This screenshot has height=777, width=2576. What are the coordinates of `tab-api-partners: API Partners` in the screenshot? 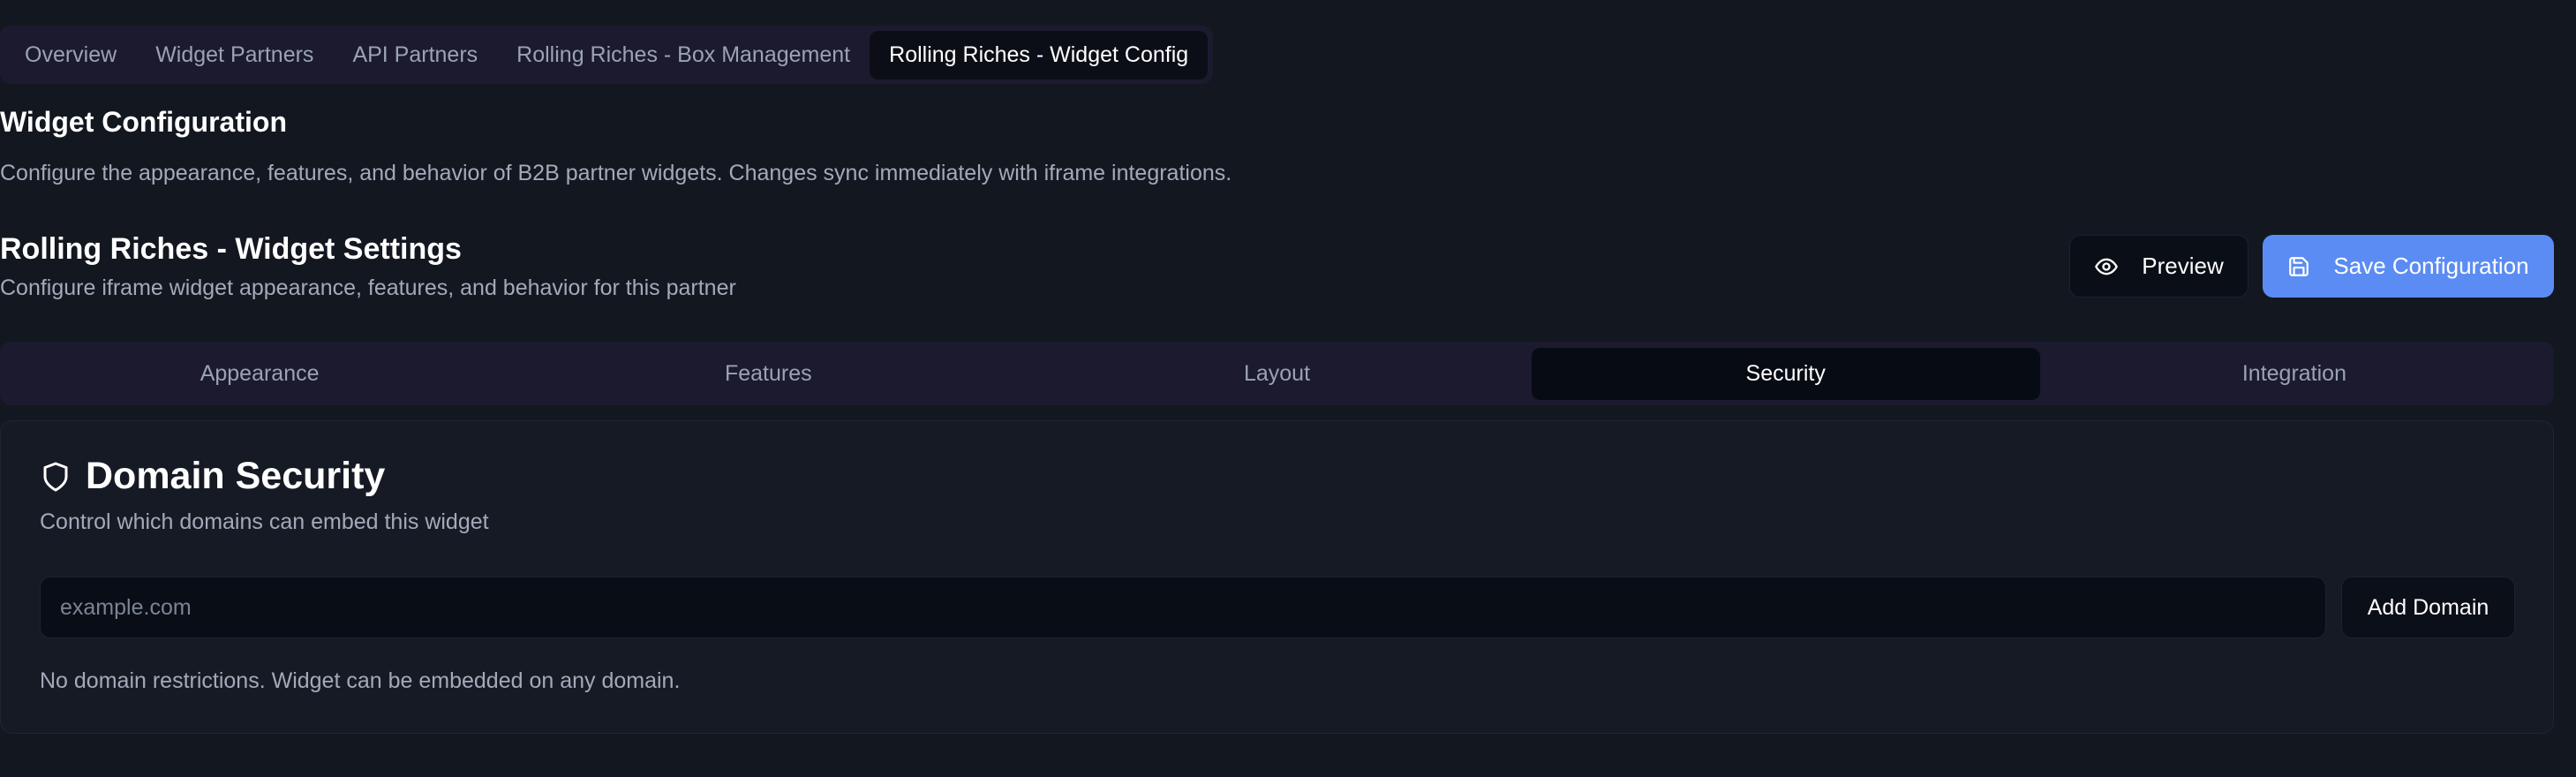 It's located at (415, 55).